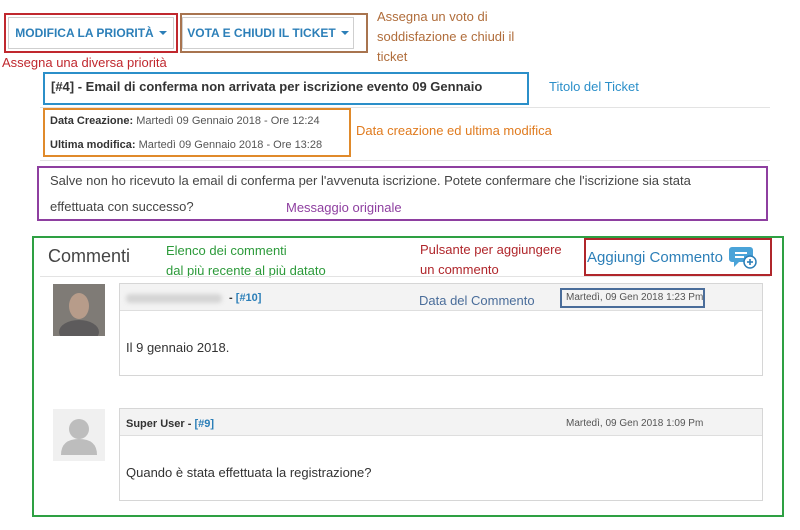 The image size is (800, 530). Describe the element at coordinates (226, 250) in the screenshot. I see `comment-list-annotation-line: Elenco dei commenti` at that location.